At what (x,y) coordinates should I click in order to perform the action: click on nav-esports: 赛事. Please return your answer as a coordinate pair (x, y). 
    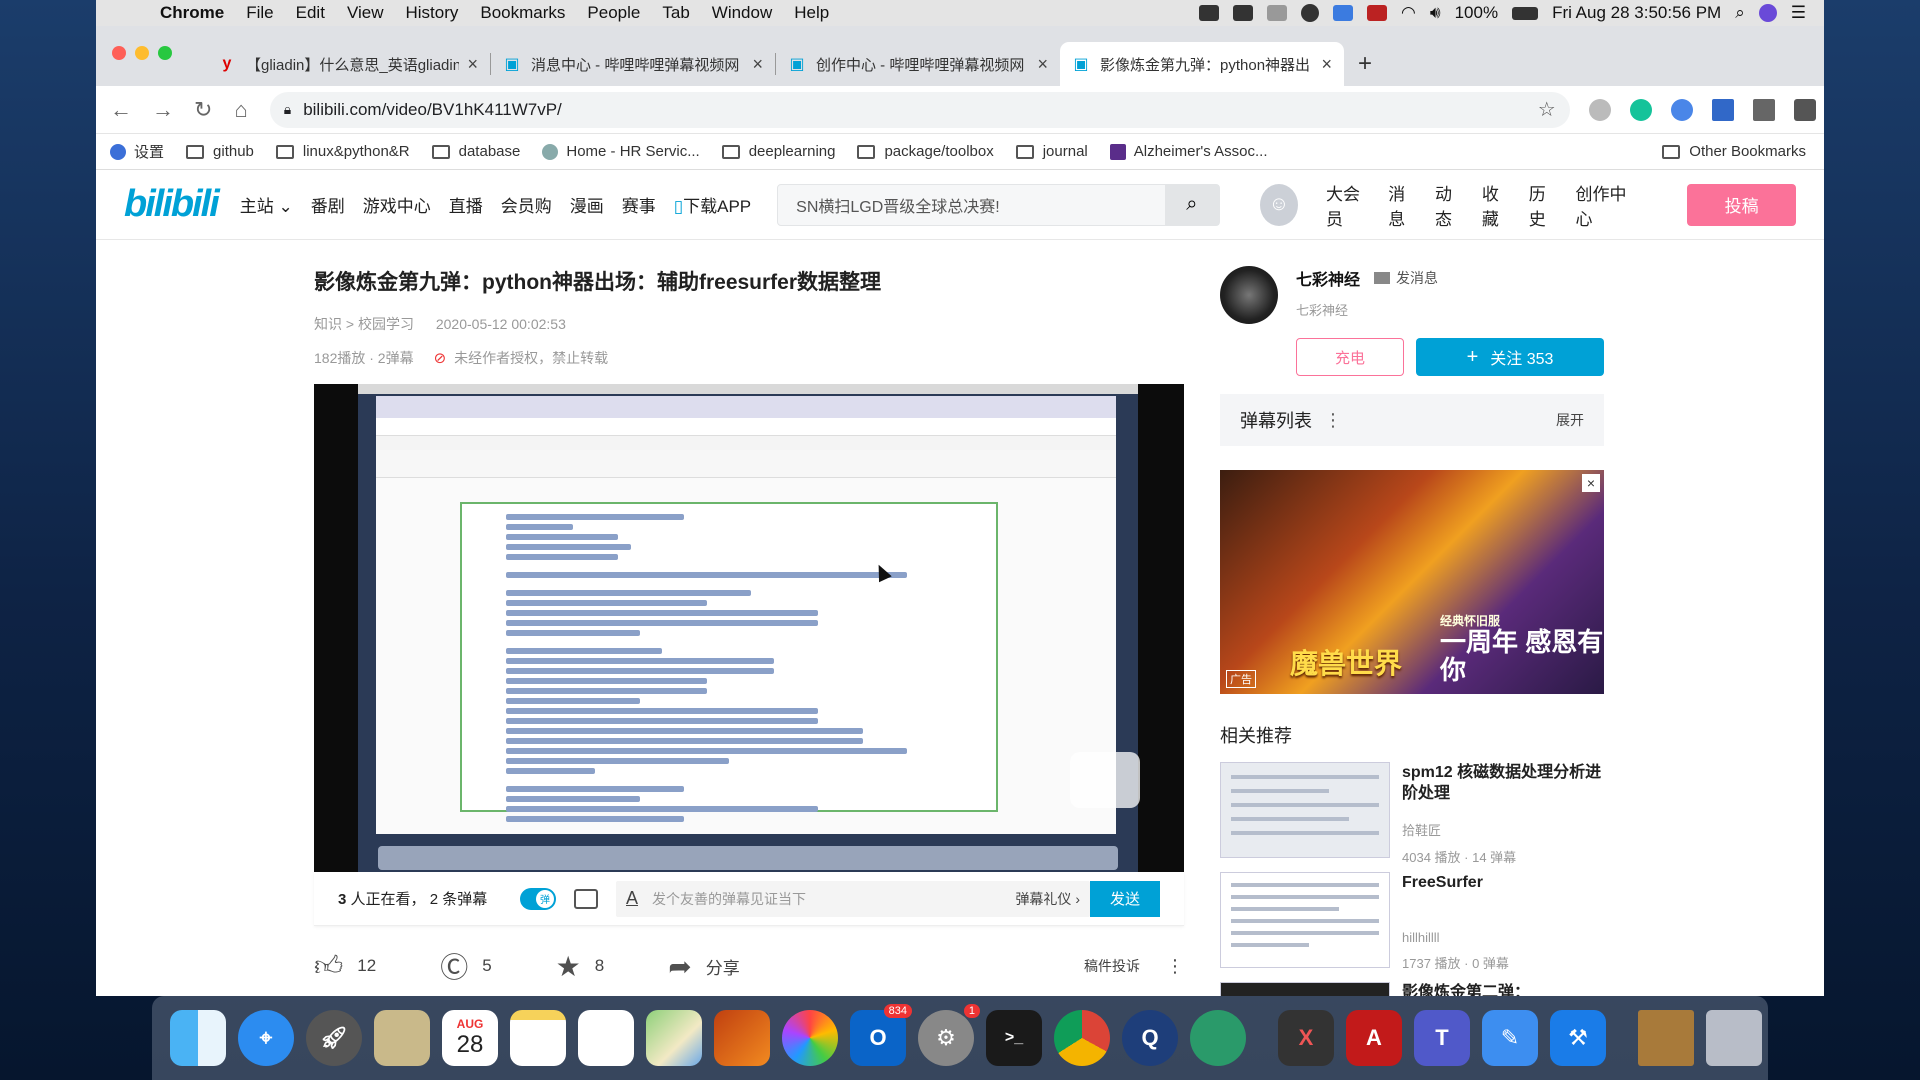
    Looking at the image, I should click on (639, 204).